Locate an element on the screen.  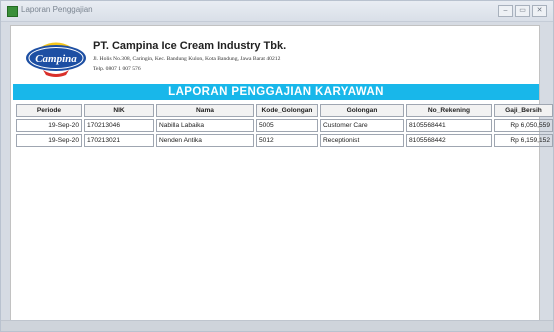
column-header-kode-golongan: Kode_Golongan is located at coordinates (287, 110).